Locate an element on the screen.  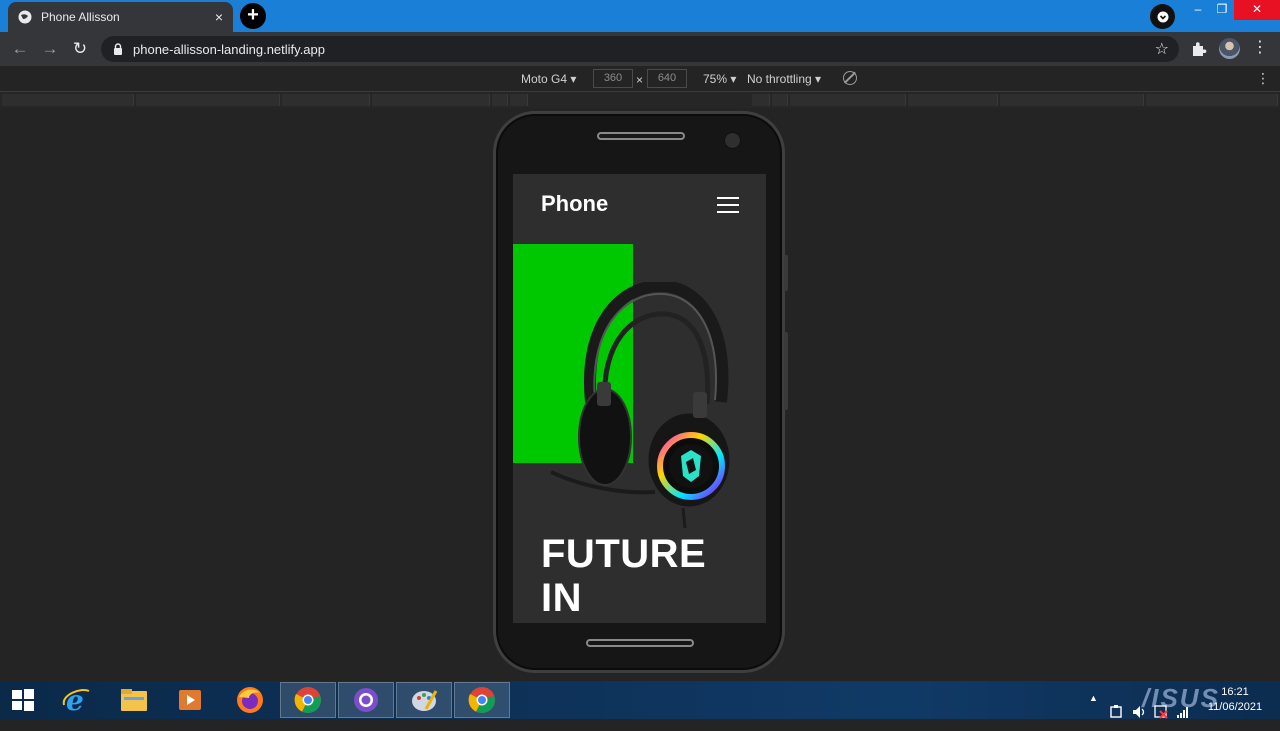
address-bar: phone-allisson-landing.netlify.app ☆ is located at coordinates (640, 49).